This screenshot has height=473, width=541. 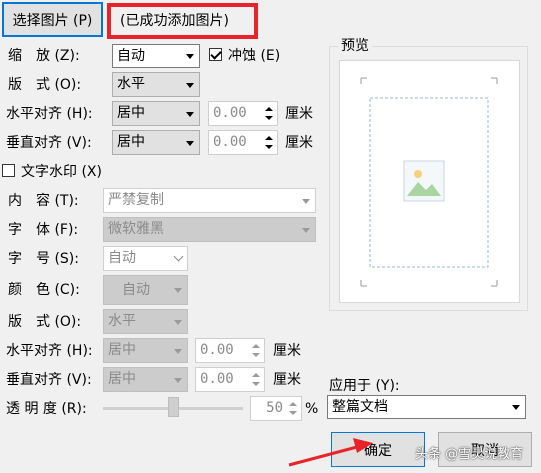 I want to click on apply-to-label: 应用于 (Y):, so click(x=364, y=386).